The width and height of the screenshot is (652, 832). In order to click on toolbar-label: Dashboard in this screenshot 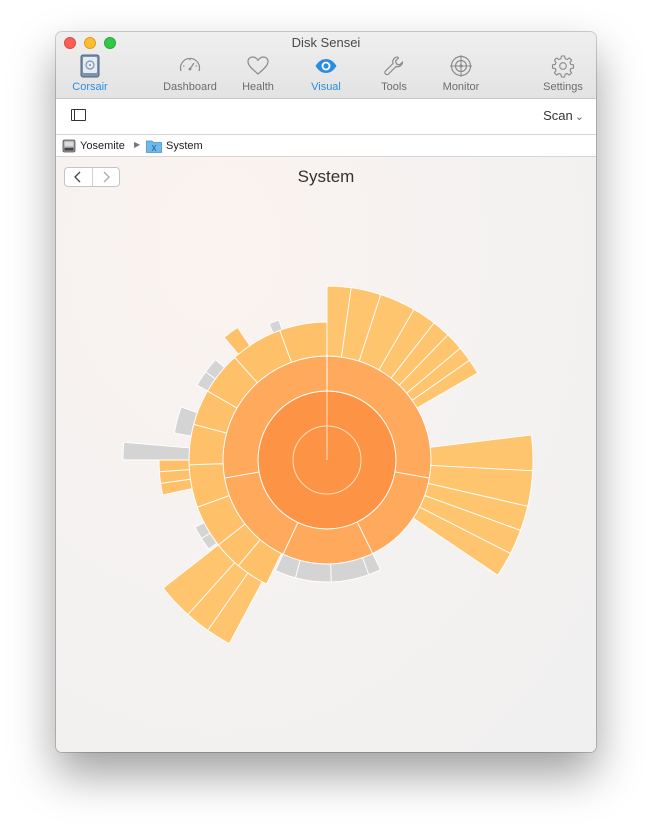, I will do `click(190, 87)`.